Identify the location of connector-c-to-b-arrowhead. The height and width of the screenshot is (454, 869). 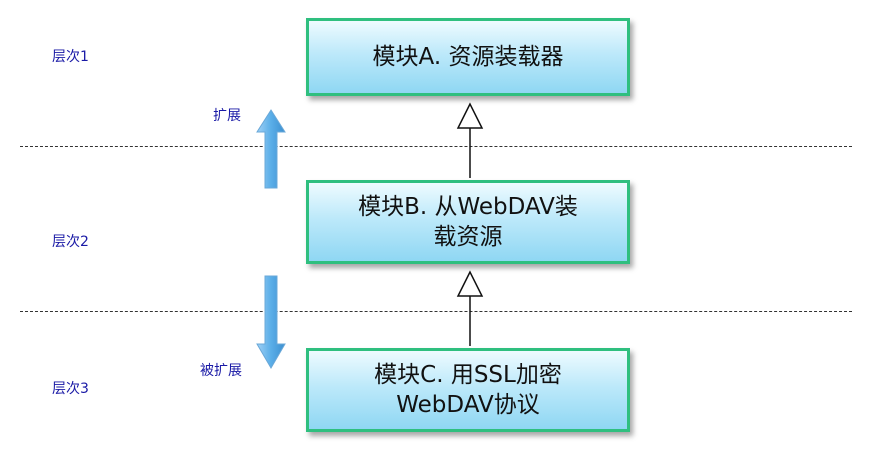
(470, 283).